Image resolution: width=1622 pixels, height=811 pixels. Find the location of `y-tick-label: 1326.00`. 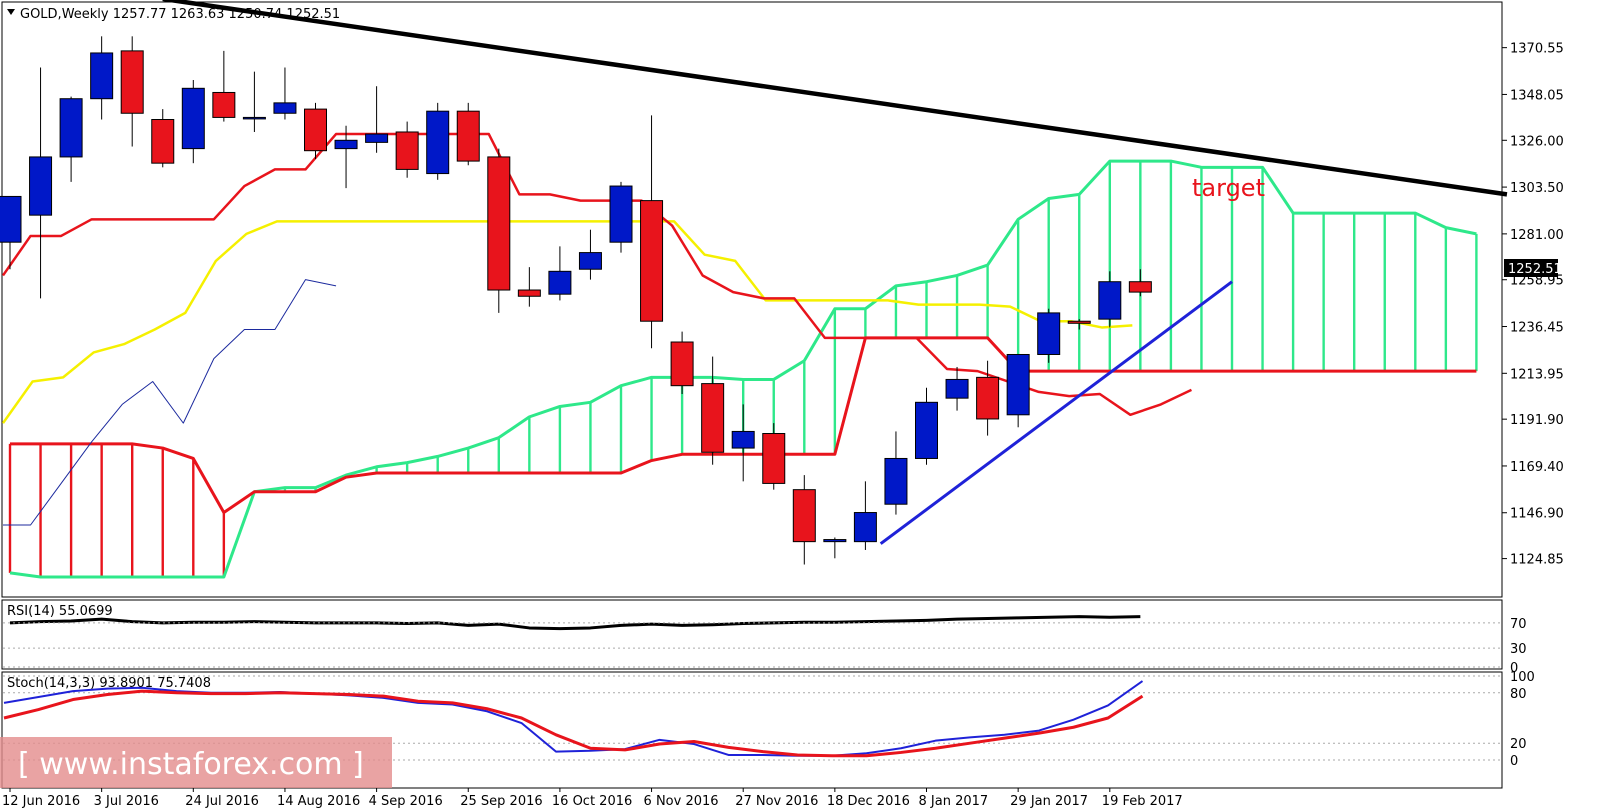

y-tick-label: 1326.00 is located at coordinates (1537, 141).